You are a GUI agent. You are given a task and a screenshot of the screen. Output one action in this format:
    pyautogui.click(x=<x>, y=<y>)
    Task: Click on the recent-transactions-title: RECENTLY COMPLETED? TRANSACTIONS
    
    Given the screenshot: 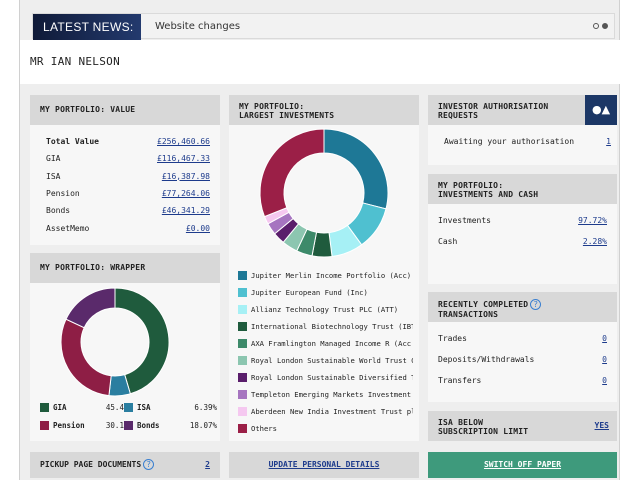 What is the action you would take?
    pyautogui.click(x=522, y=307)
    